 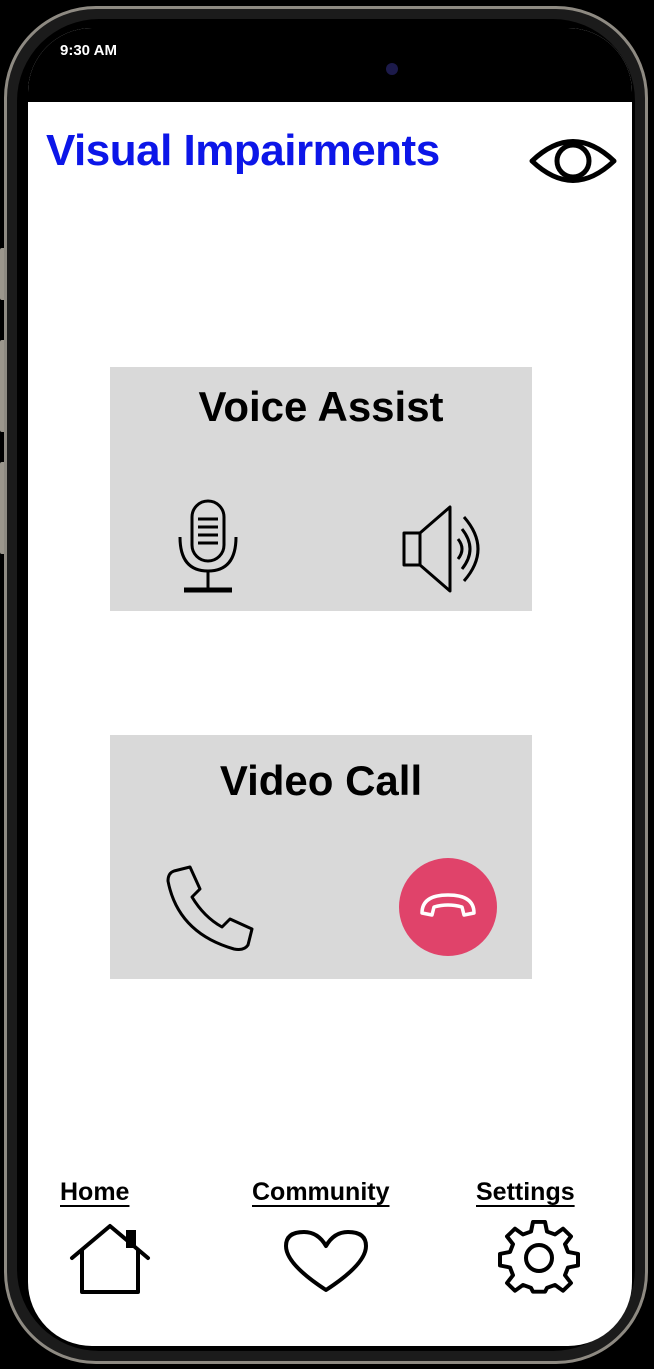 What do you see at coordinates (573, 161) in the screenshot?
I see `eye-icon` at bounding box center [573, 161].